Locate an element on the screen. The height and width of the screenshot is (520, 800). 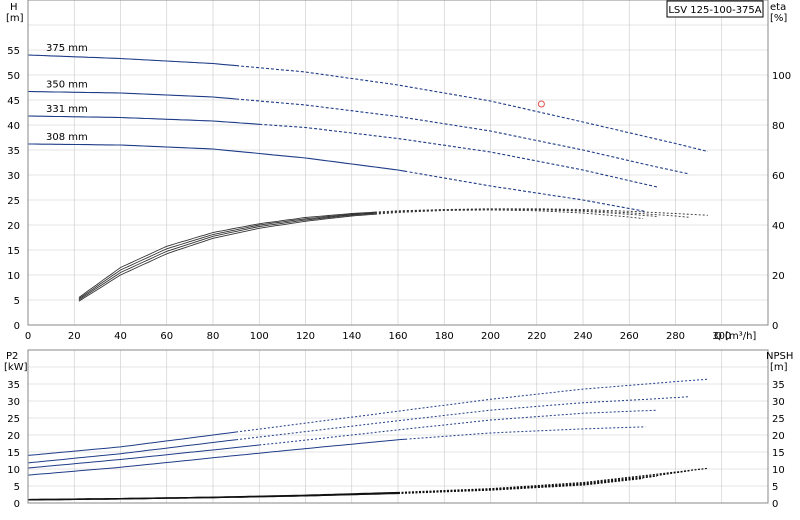
q-axis-label: Q [m³/h] is located at coordinates (735, 336).